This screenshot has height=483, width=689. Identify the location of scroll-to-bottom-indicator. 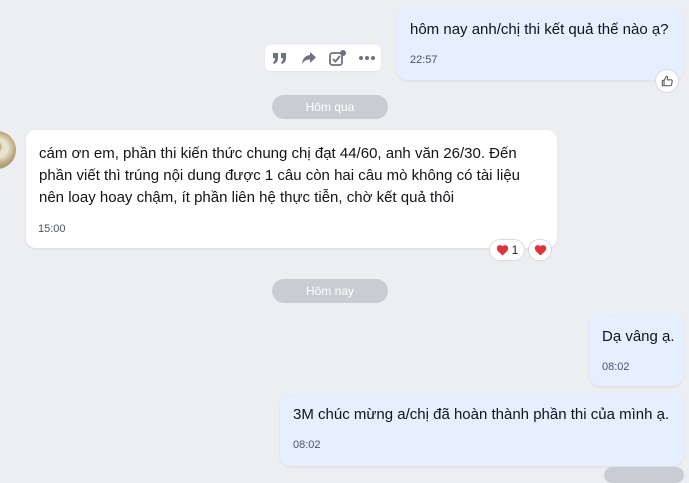
(644, 475).